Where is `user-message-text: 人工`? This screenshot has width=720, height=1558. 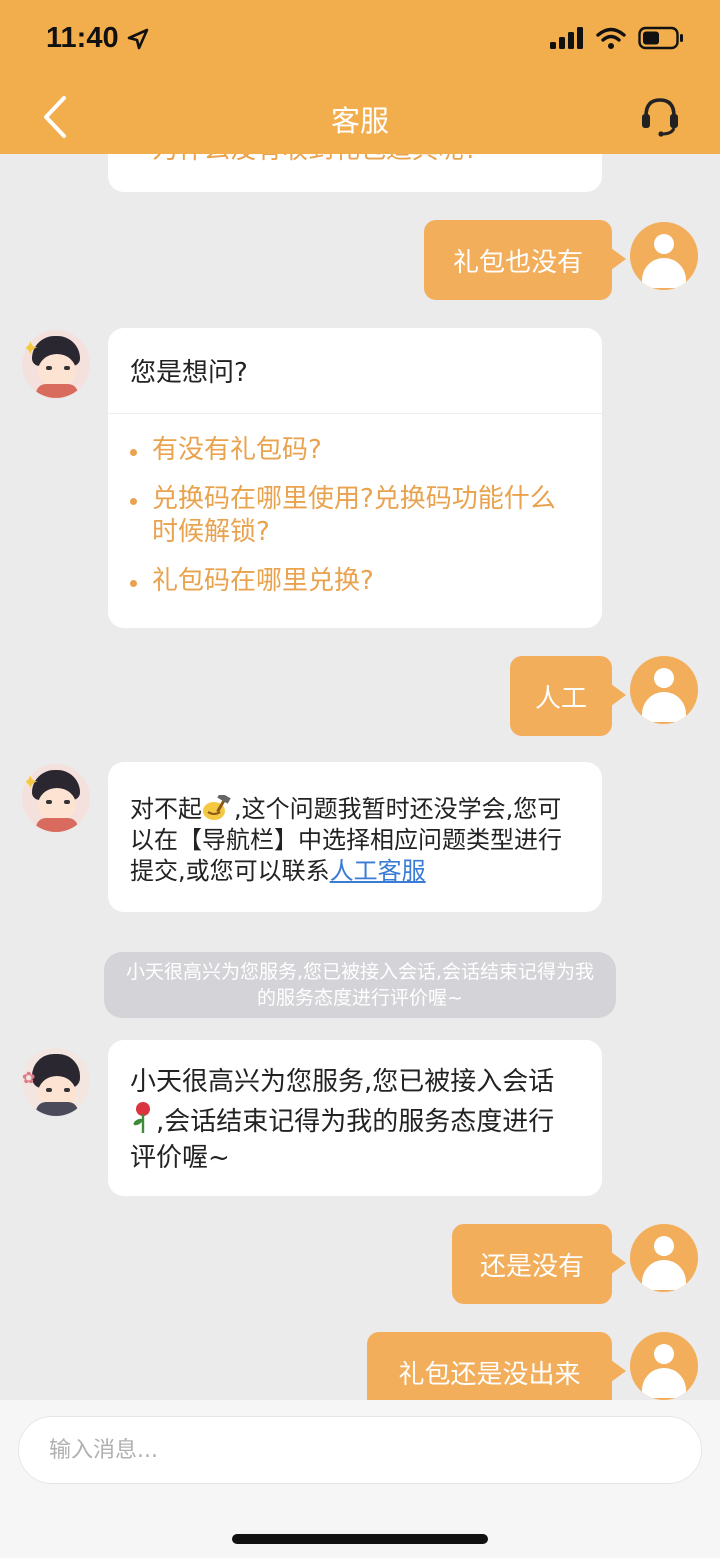
user-message-text: 人工 is located at coordinates (560, 698).